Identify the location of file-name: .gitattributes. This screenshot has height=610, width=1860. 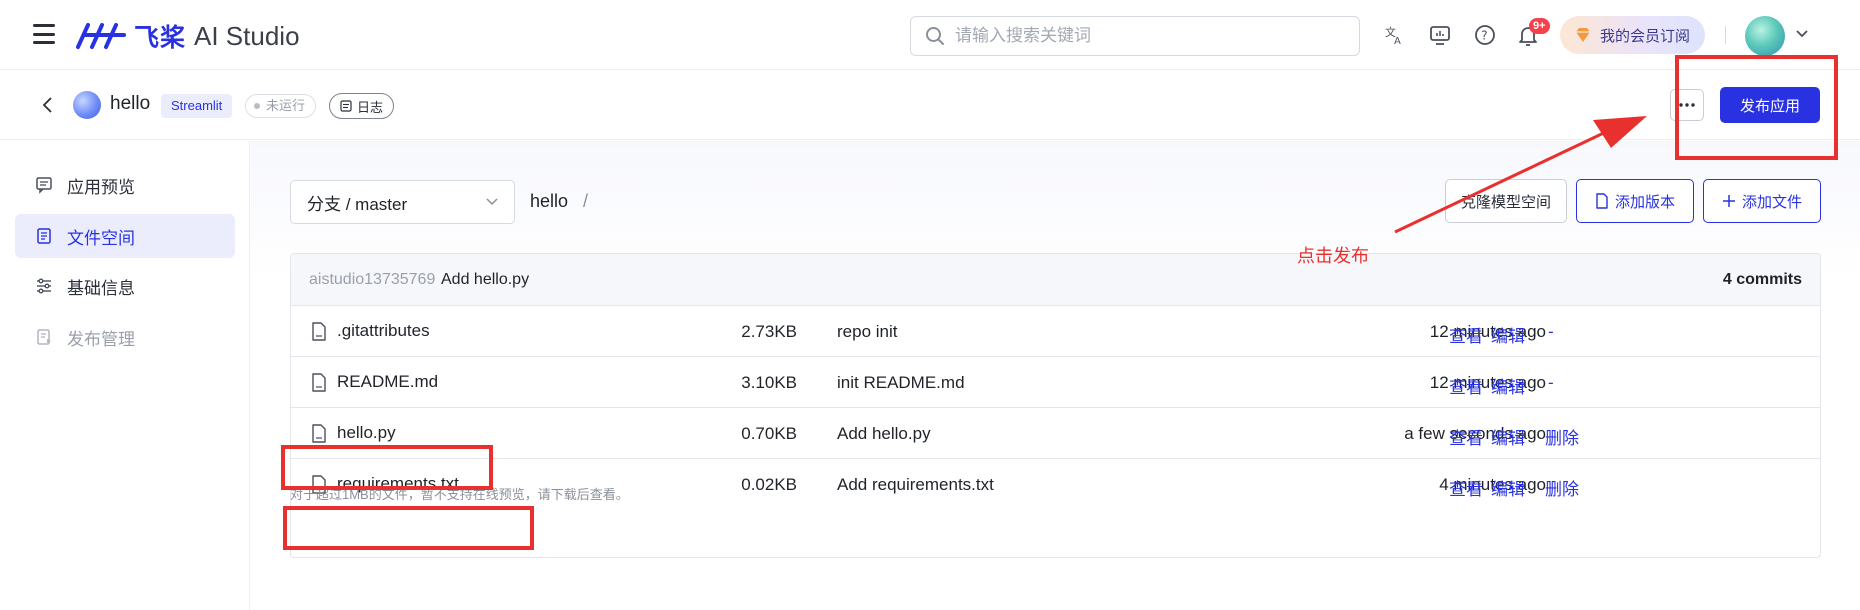
(383, 330).